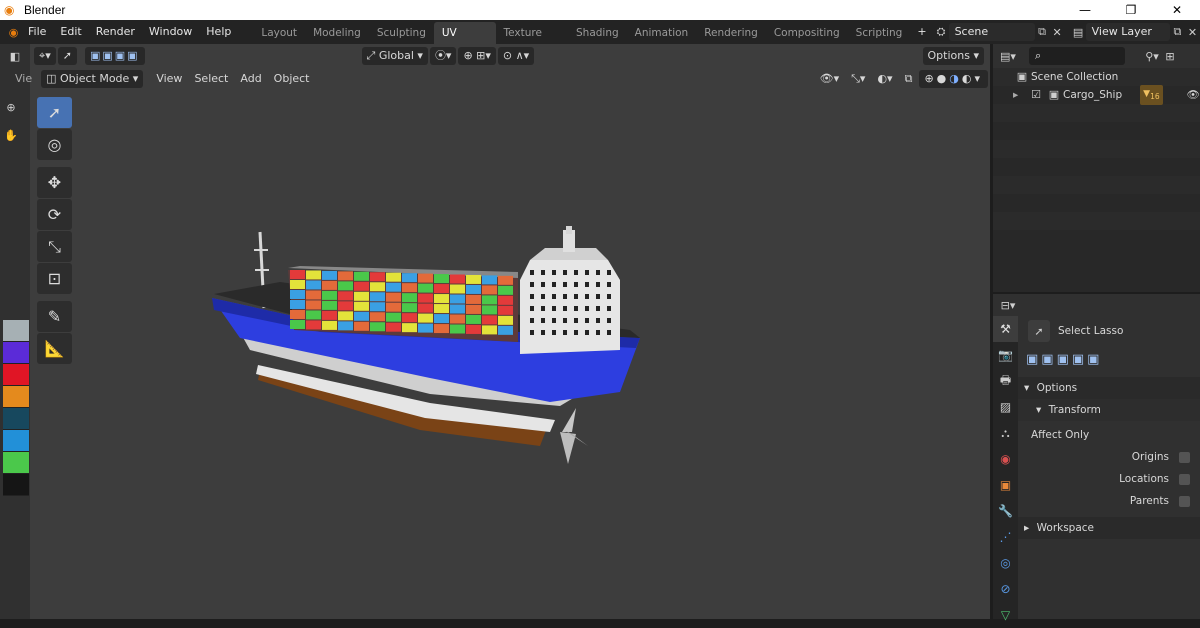 The image size is (1200, 628). I want to click on options-dropdown: Options ▾, so click(953, 56).